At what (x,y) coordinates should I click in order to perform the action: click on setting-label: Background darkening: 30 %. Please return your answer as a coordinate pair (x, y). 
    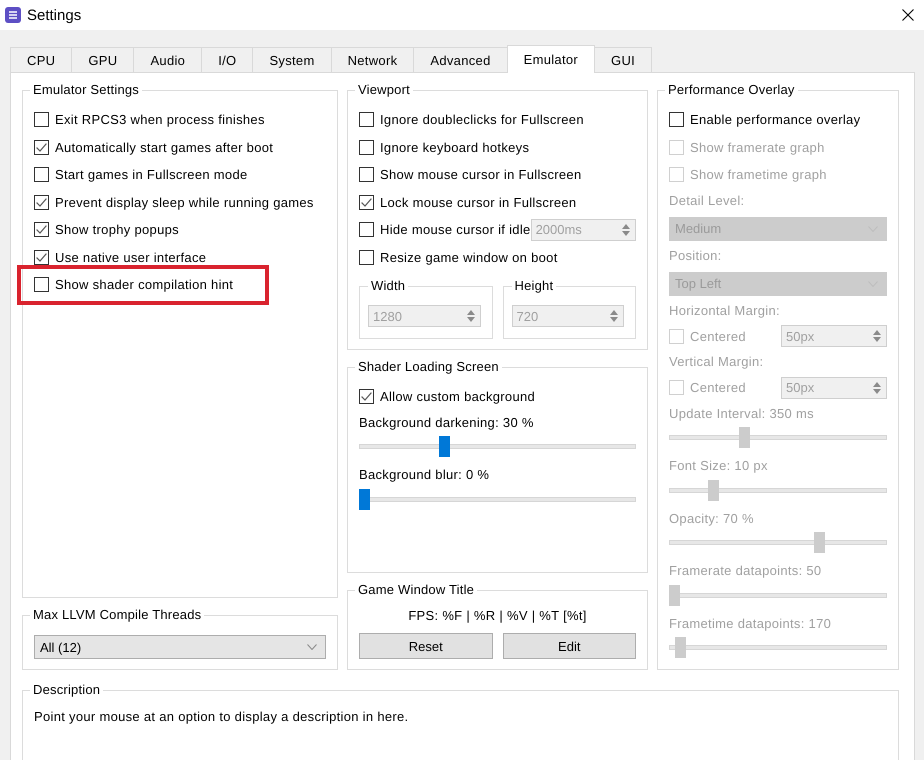
    Looking at the image, I should click on (447, 423).